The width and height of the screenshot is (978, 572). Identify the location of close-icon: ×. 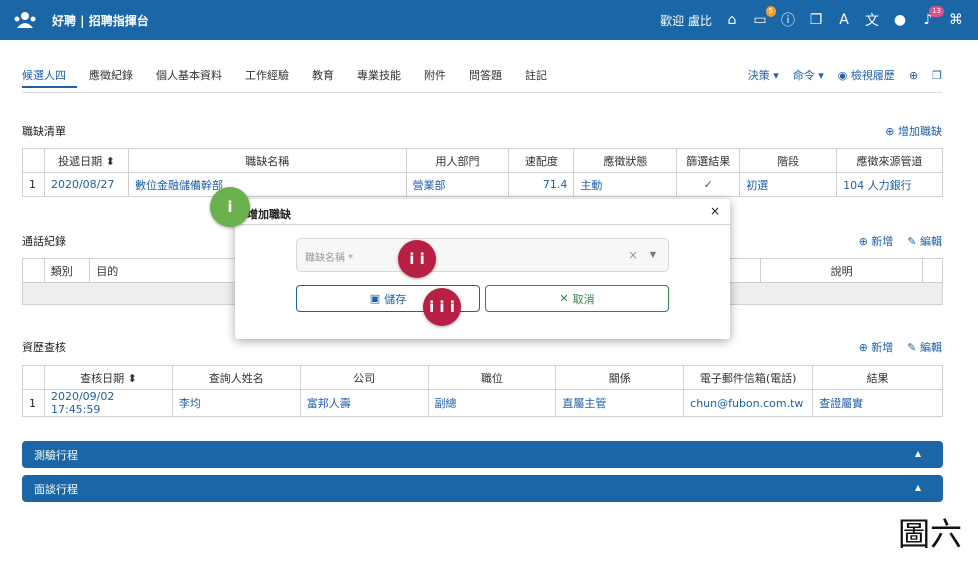
(715, 211).